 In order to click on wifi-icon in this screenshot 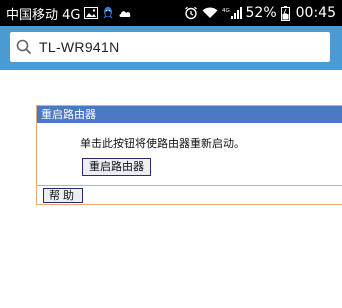, I will do `click(210, 13)`.